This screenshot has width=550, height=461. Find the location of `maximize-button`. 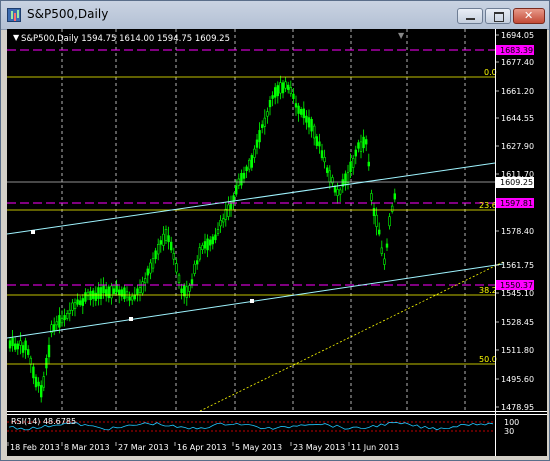

maximize-button is located at coordinates (498, 16).